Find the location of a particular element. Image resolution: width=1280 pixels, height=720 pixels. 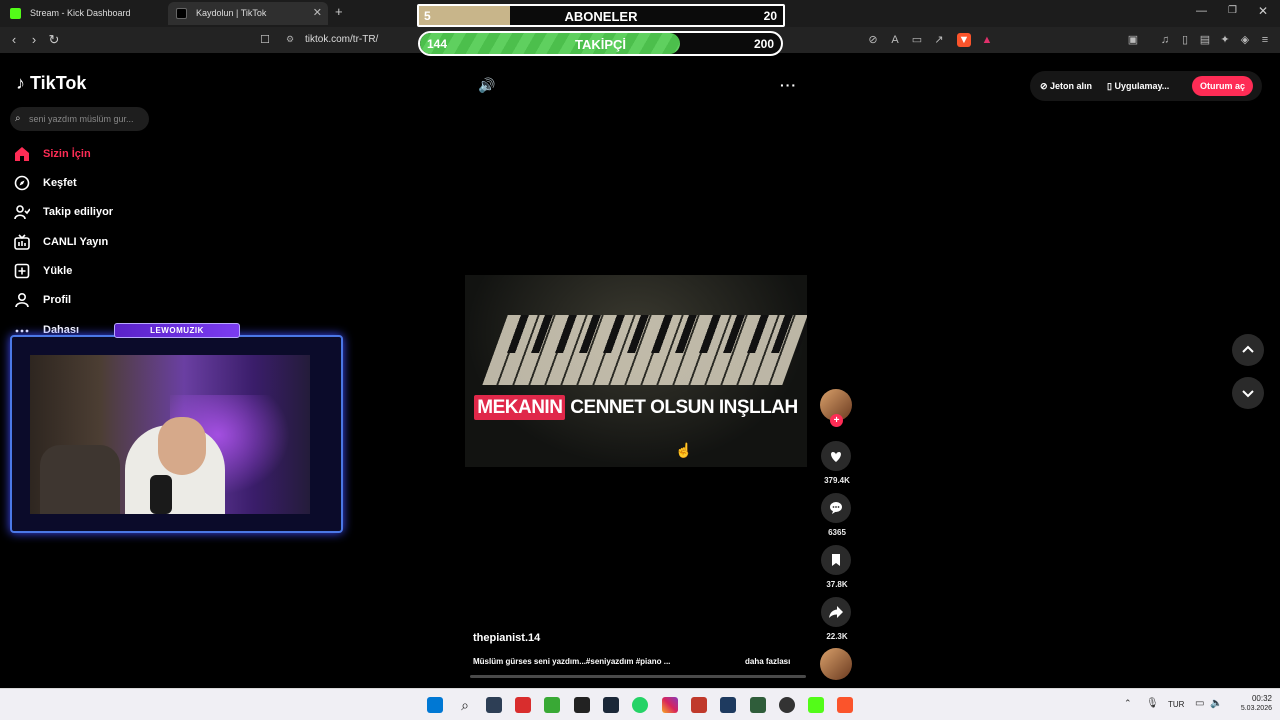

url-field: tiktok.com/tr-TR/ is located at coordinates (341, 39).